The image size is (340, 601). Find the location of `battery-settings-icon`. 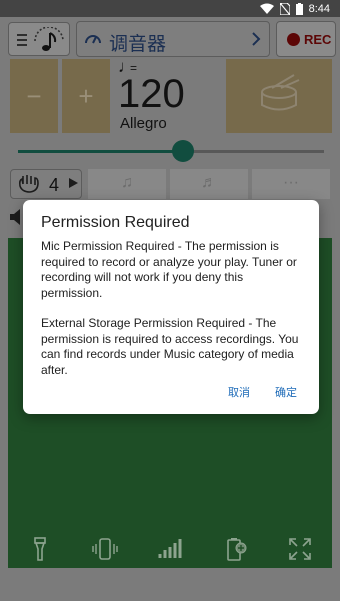

battery-settings-icon is located at coordinates (235, 549).